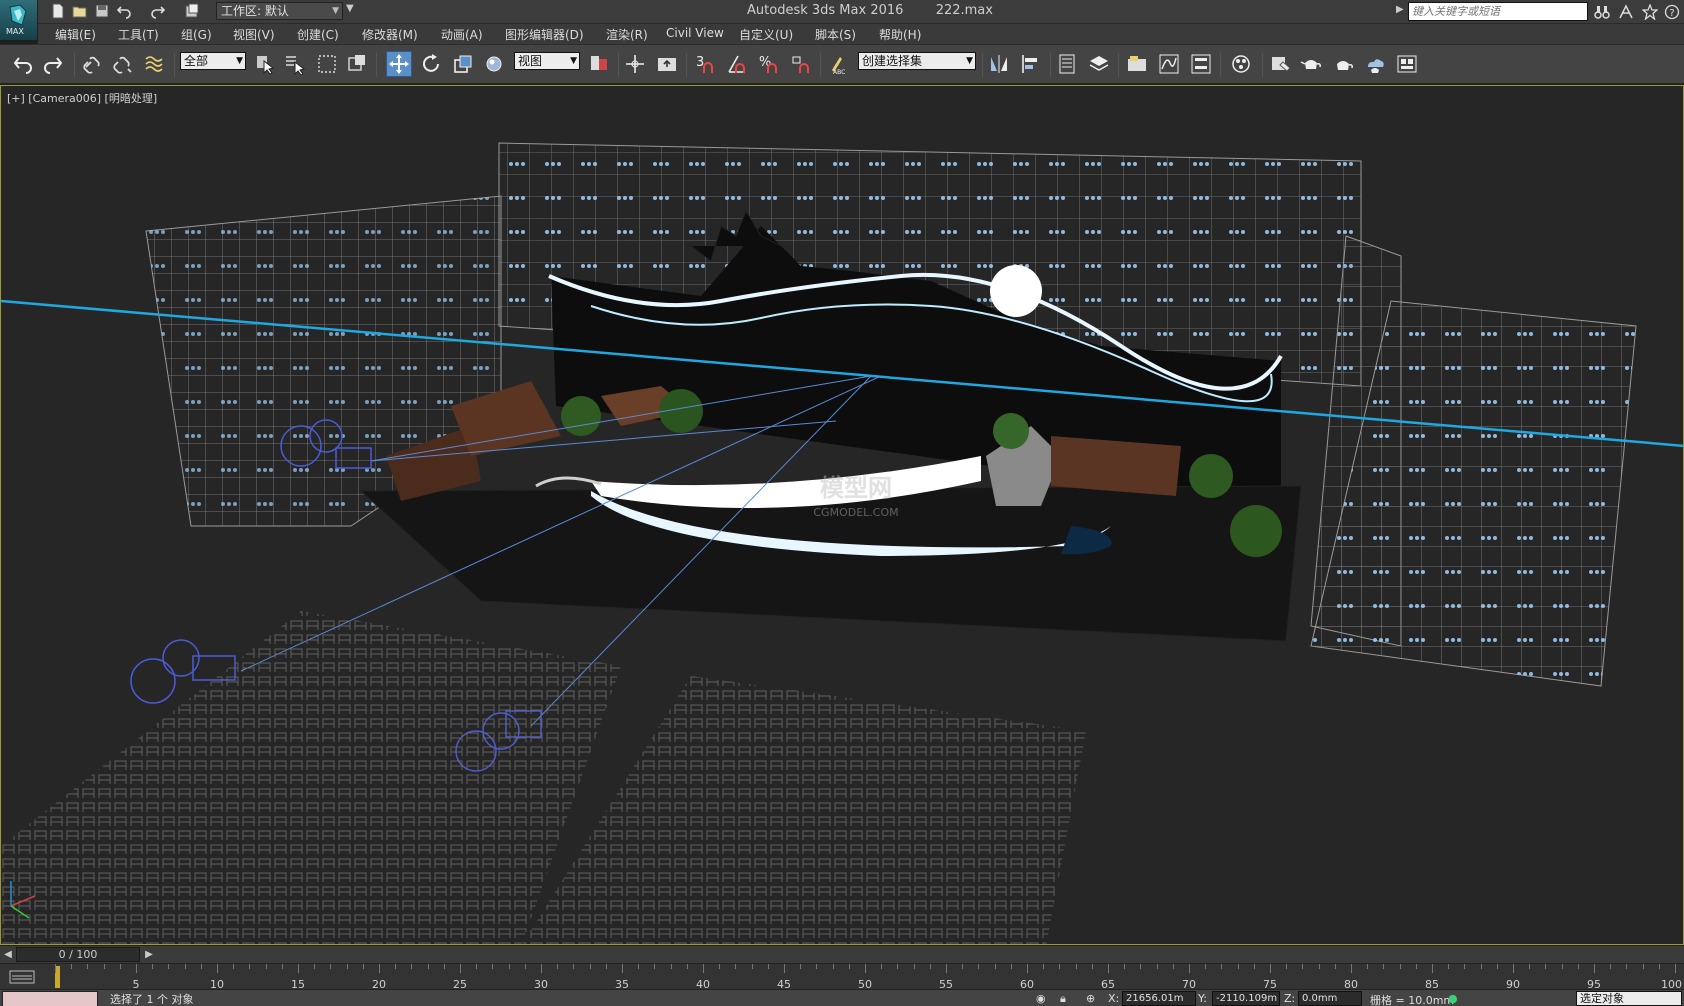  I want to click on material-editor-button, so click(1241, 64).